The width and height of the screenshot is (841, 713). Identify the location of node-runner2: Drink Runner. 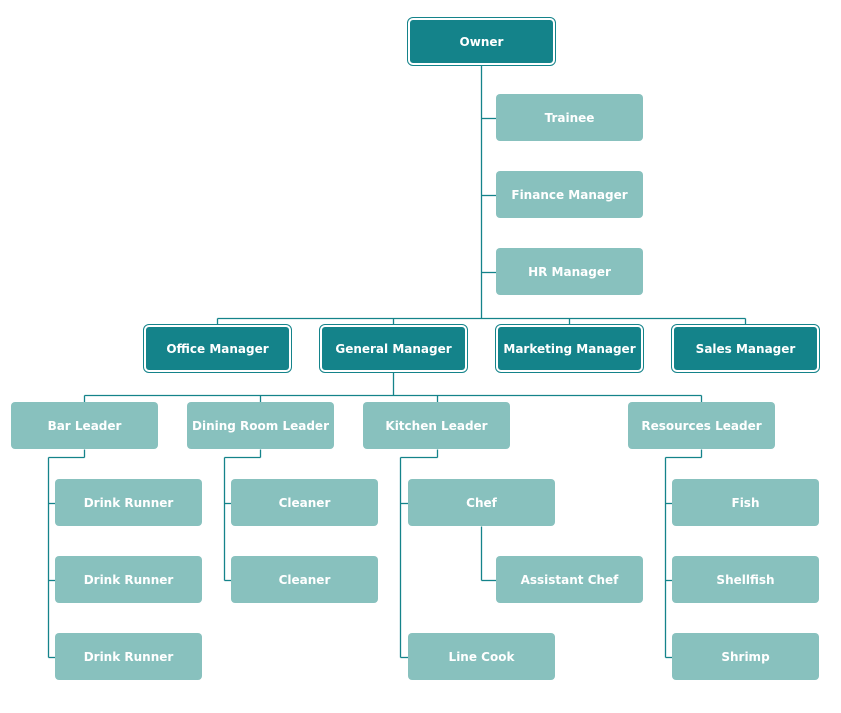
(128, 579).